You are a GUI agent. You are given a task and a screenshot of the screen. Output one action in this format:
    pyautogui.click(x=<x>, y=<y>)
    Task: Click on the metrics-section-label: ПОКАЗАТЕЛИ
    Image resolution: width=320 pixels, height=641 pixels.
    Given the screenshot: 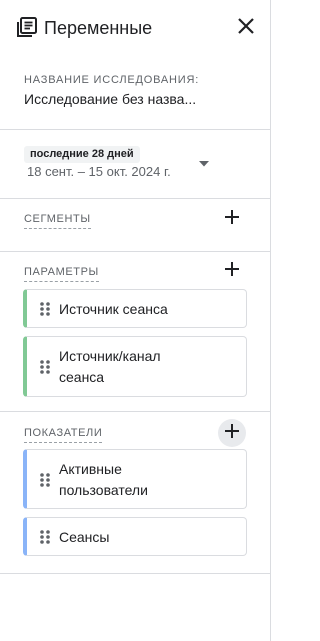 What is the action you would take?
    pyautogui.click(x=63, y=434)
    